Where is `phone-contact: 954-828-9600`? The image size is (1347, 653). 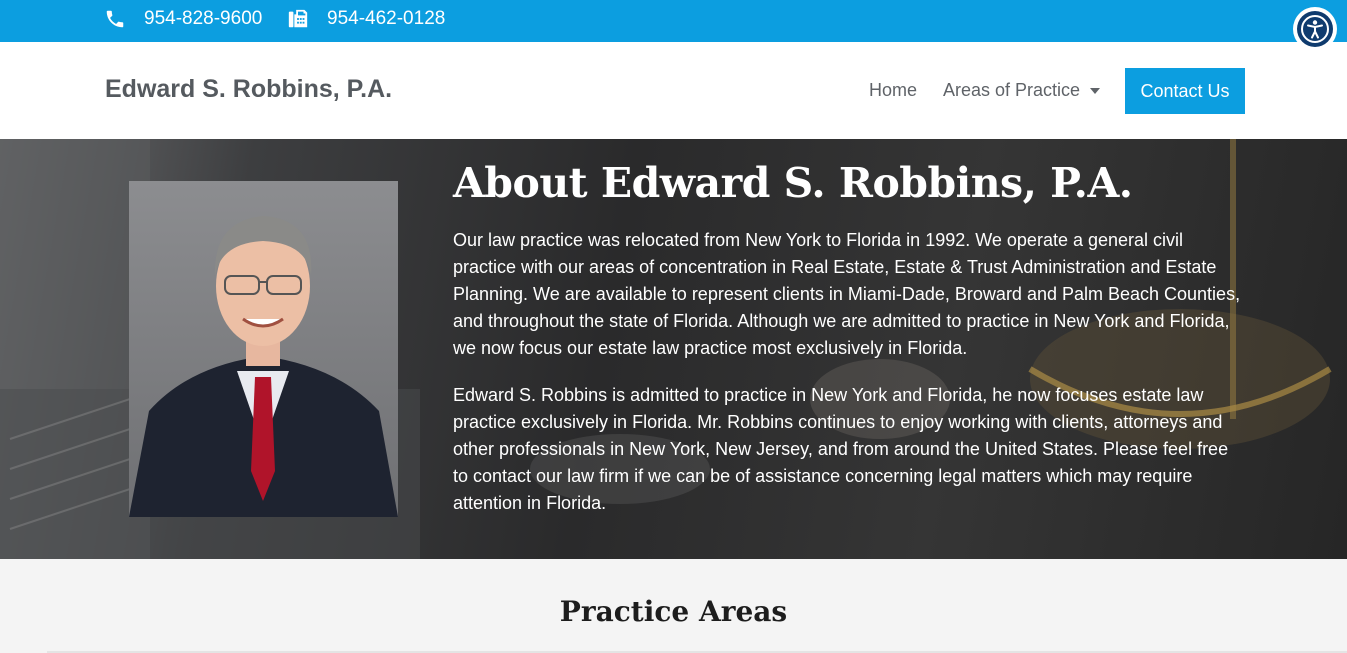
phone-contact: 954-828-9600 is located at coordinates (183, 19).